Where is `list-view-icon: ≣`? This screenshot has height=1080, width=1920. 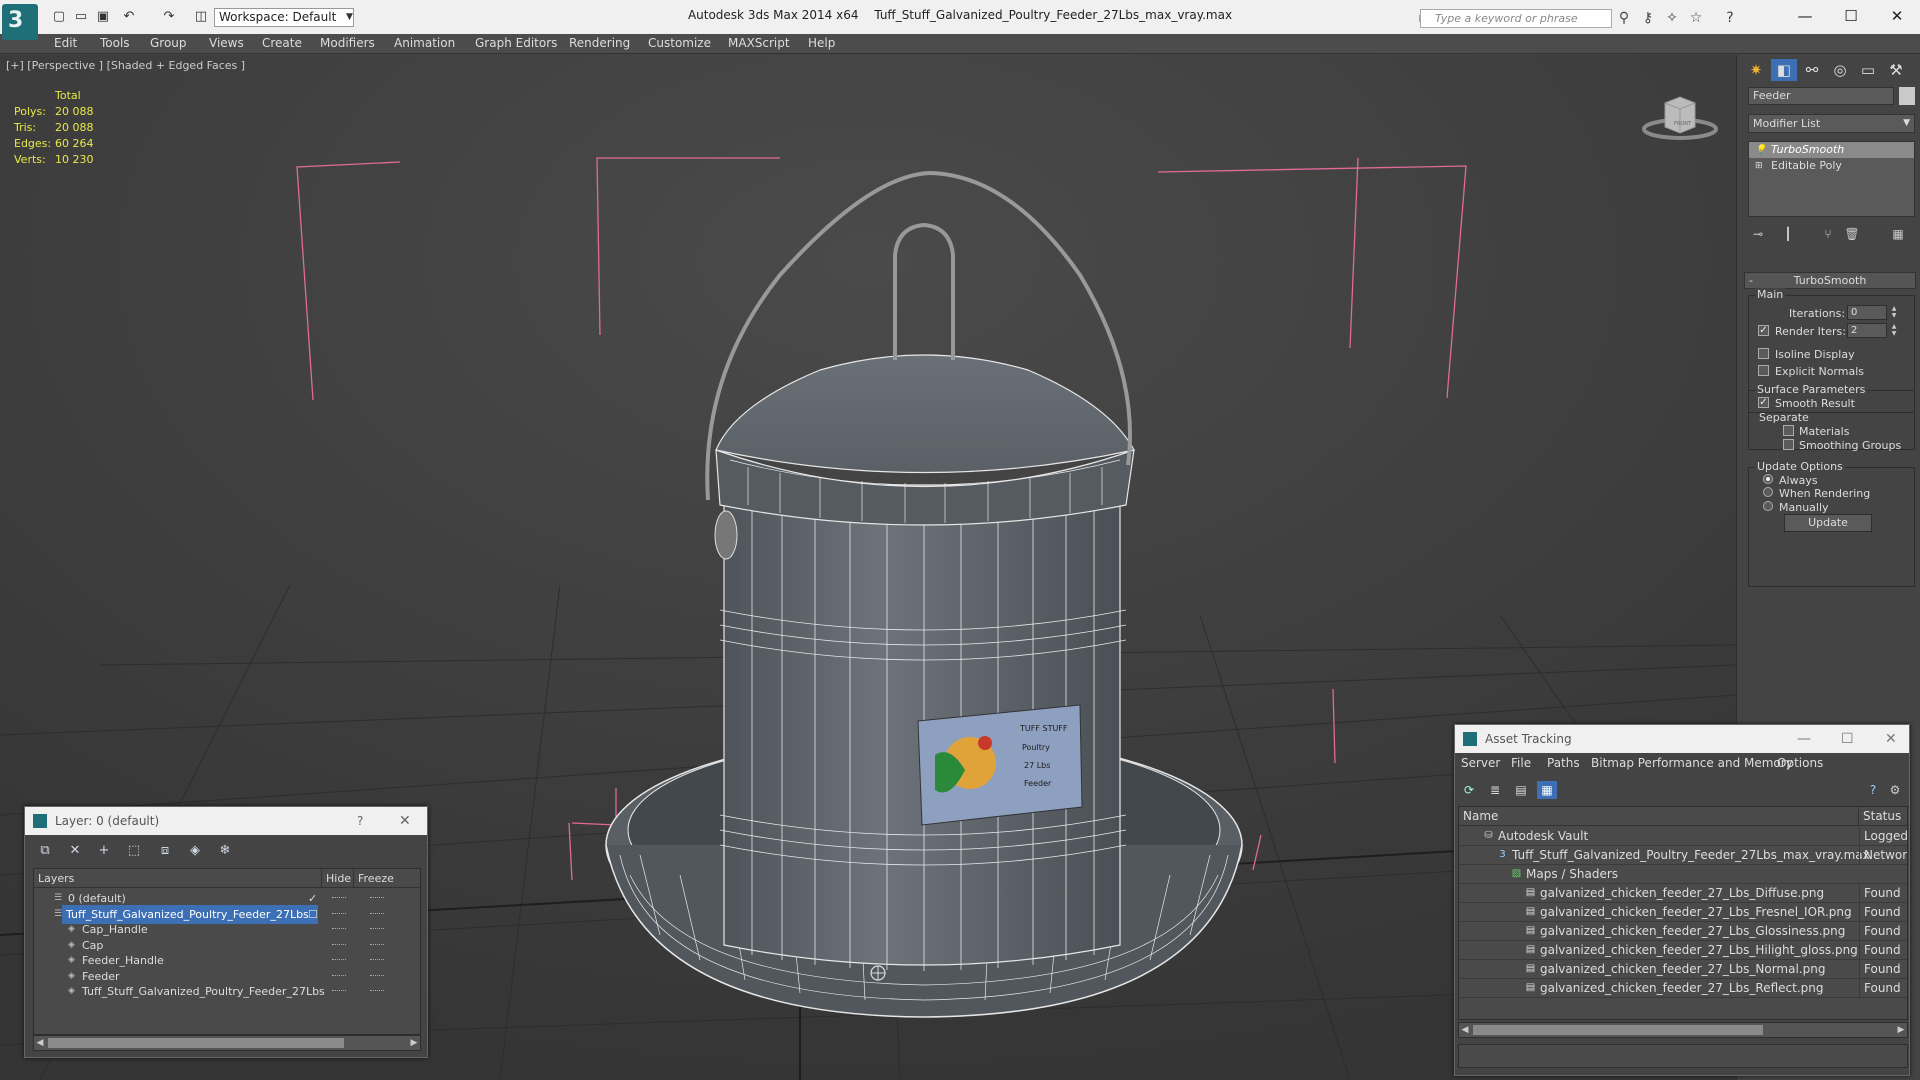
list-view-icon: ≣ is located at coordinates (1495, 790).